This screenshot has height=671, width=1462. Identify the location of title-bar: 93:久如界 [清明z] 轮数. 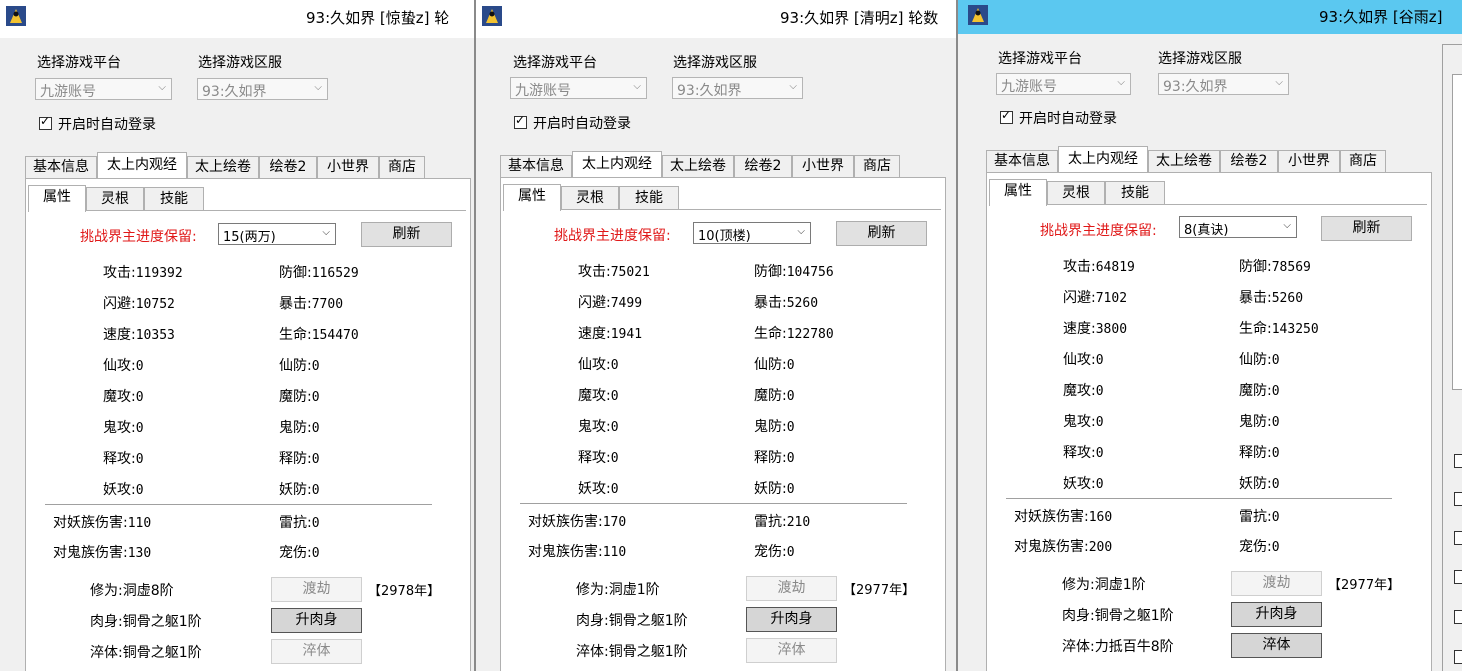
(717, 19).